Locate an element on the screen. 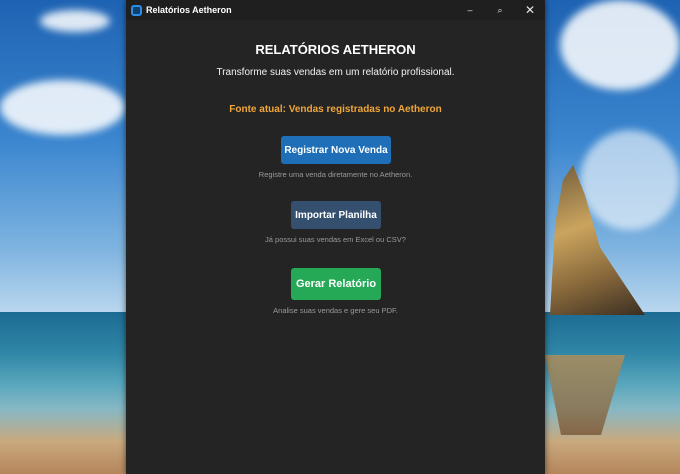  window-controls: – ⌕ ✕ is located at coordinates (500, 10).